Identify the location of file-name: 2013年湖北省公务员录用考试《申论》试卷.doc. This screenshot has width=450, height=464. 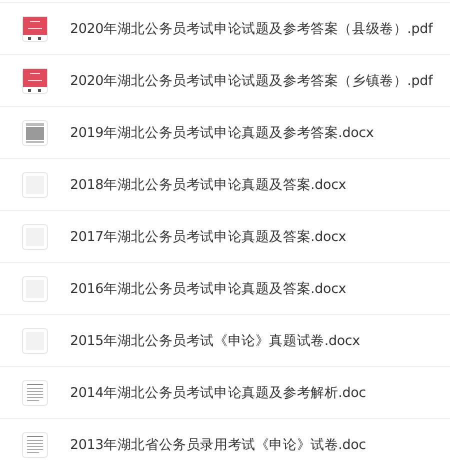
(218, 445).